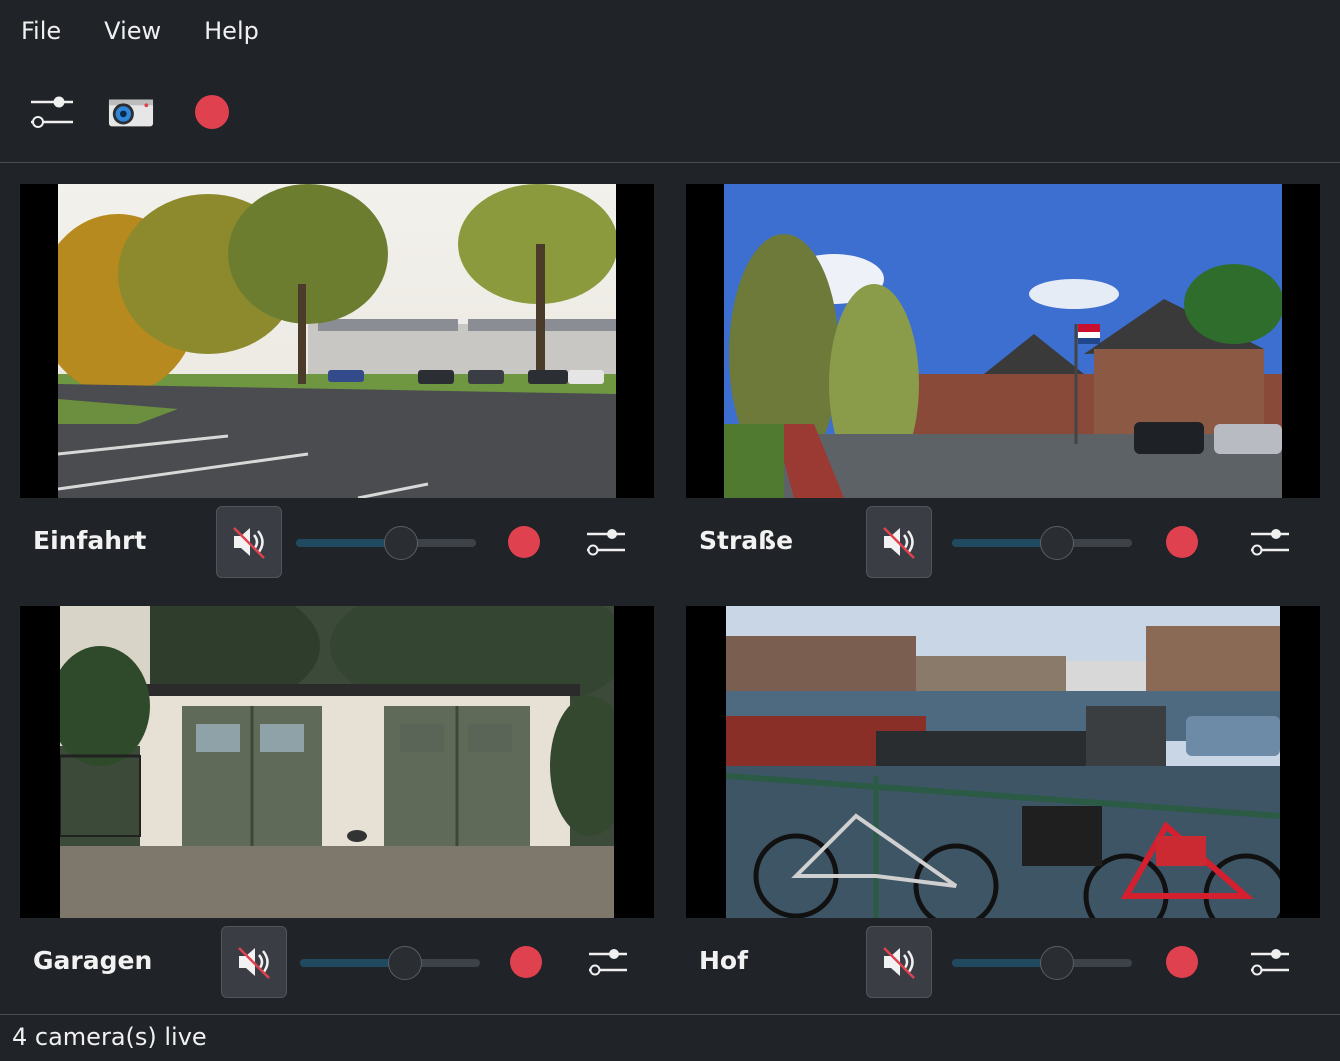  What do you see at coordinates (231, 31) in the screenshot?
I see `menu-help: Help` at bounding box center [231, 31].